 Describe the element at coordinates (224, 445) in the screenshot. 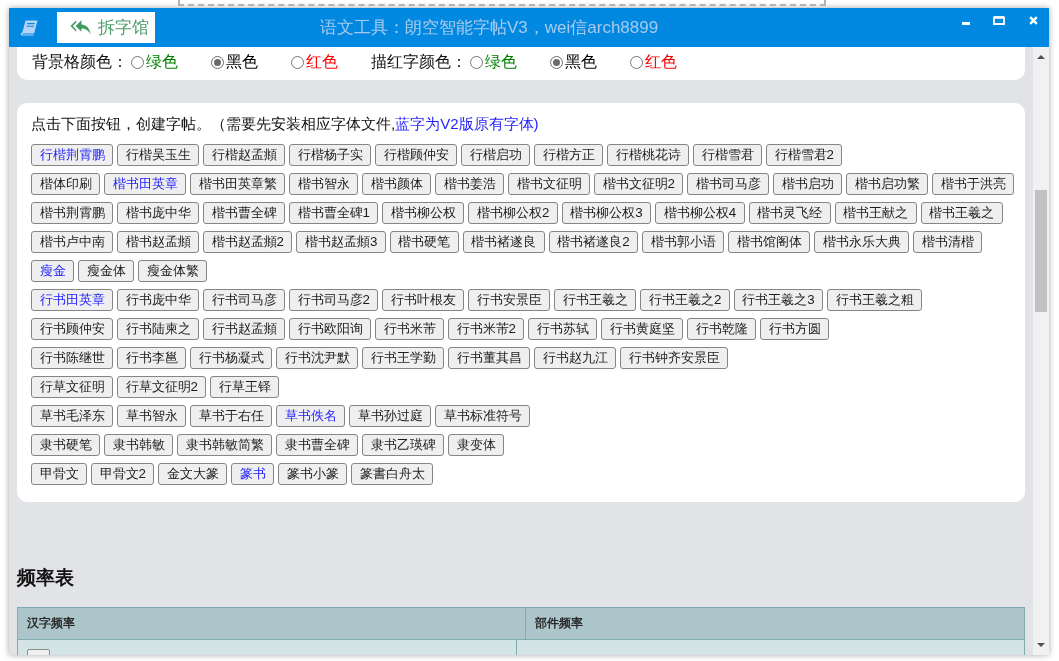

I see `font-button: 隶书韩敏简繁` at that location.